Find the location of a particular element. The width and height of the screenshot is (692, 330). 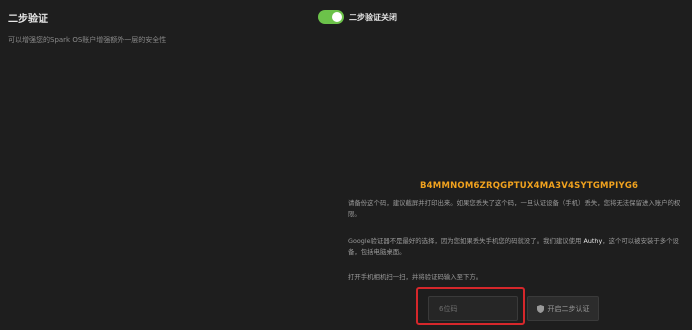

section-description: 可以增强您的Spark OS账户增强额外一层的安全性 is located at coordinates (87, 40).